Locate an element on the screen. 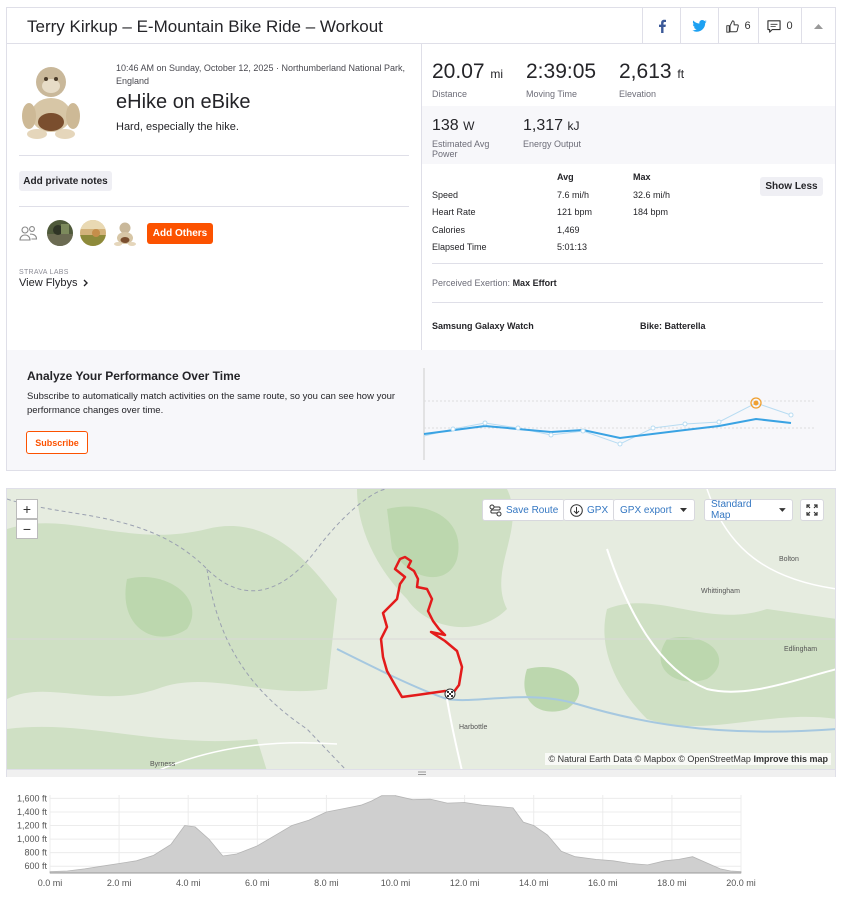  elevation-unit: ft is located at coordinates (681, 74).